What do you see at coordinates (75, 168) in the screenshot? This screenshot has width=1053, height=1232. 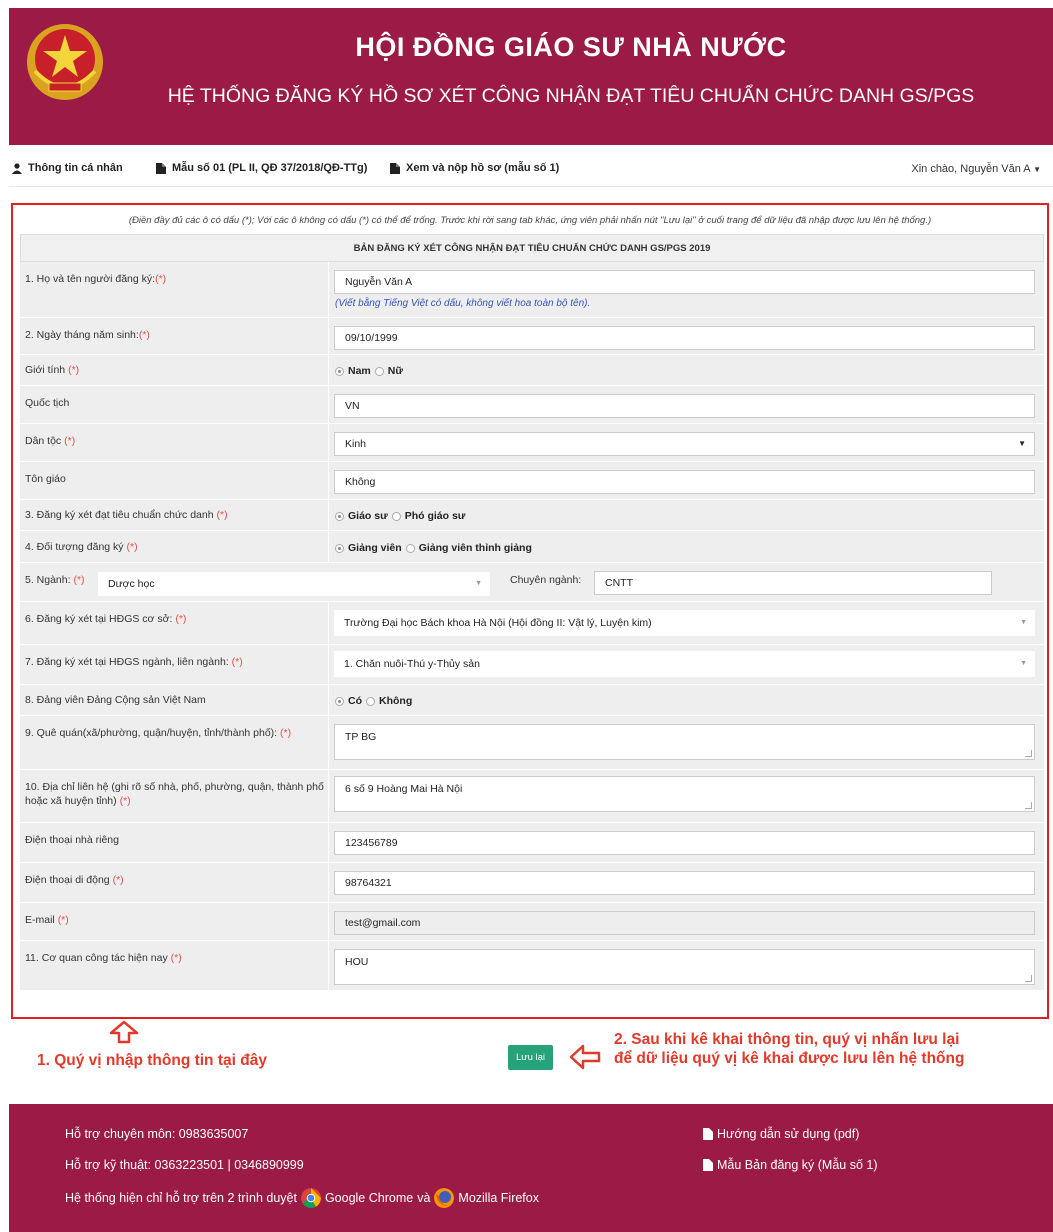 I see `nav-label: Thông tin cá nhân` at bounding box center [75, 168].